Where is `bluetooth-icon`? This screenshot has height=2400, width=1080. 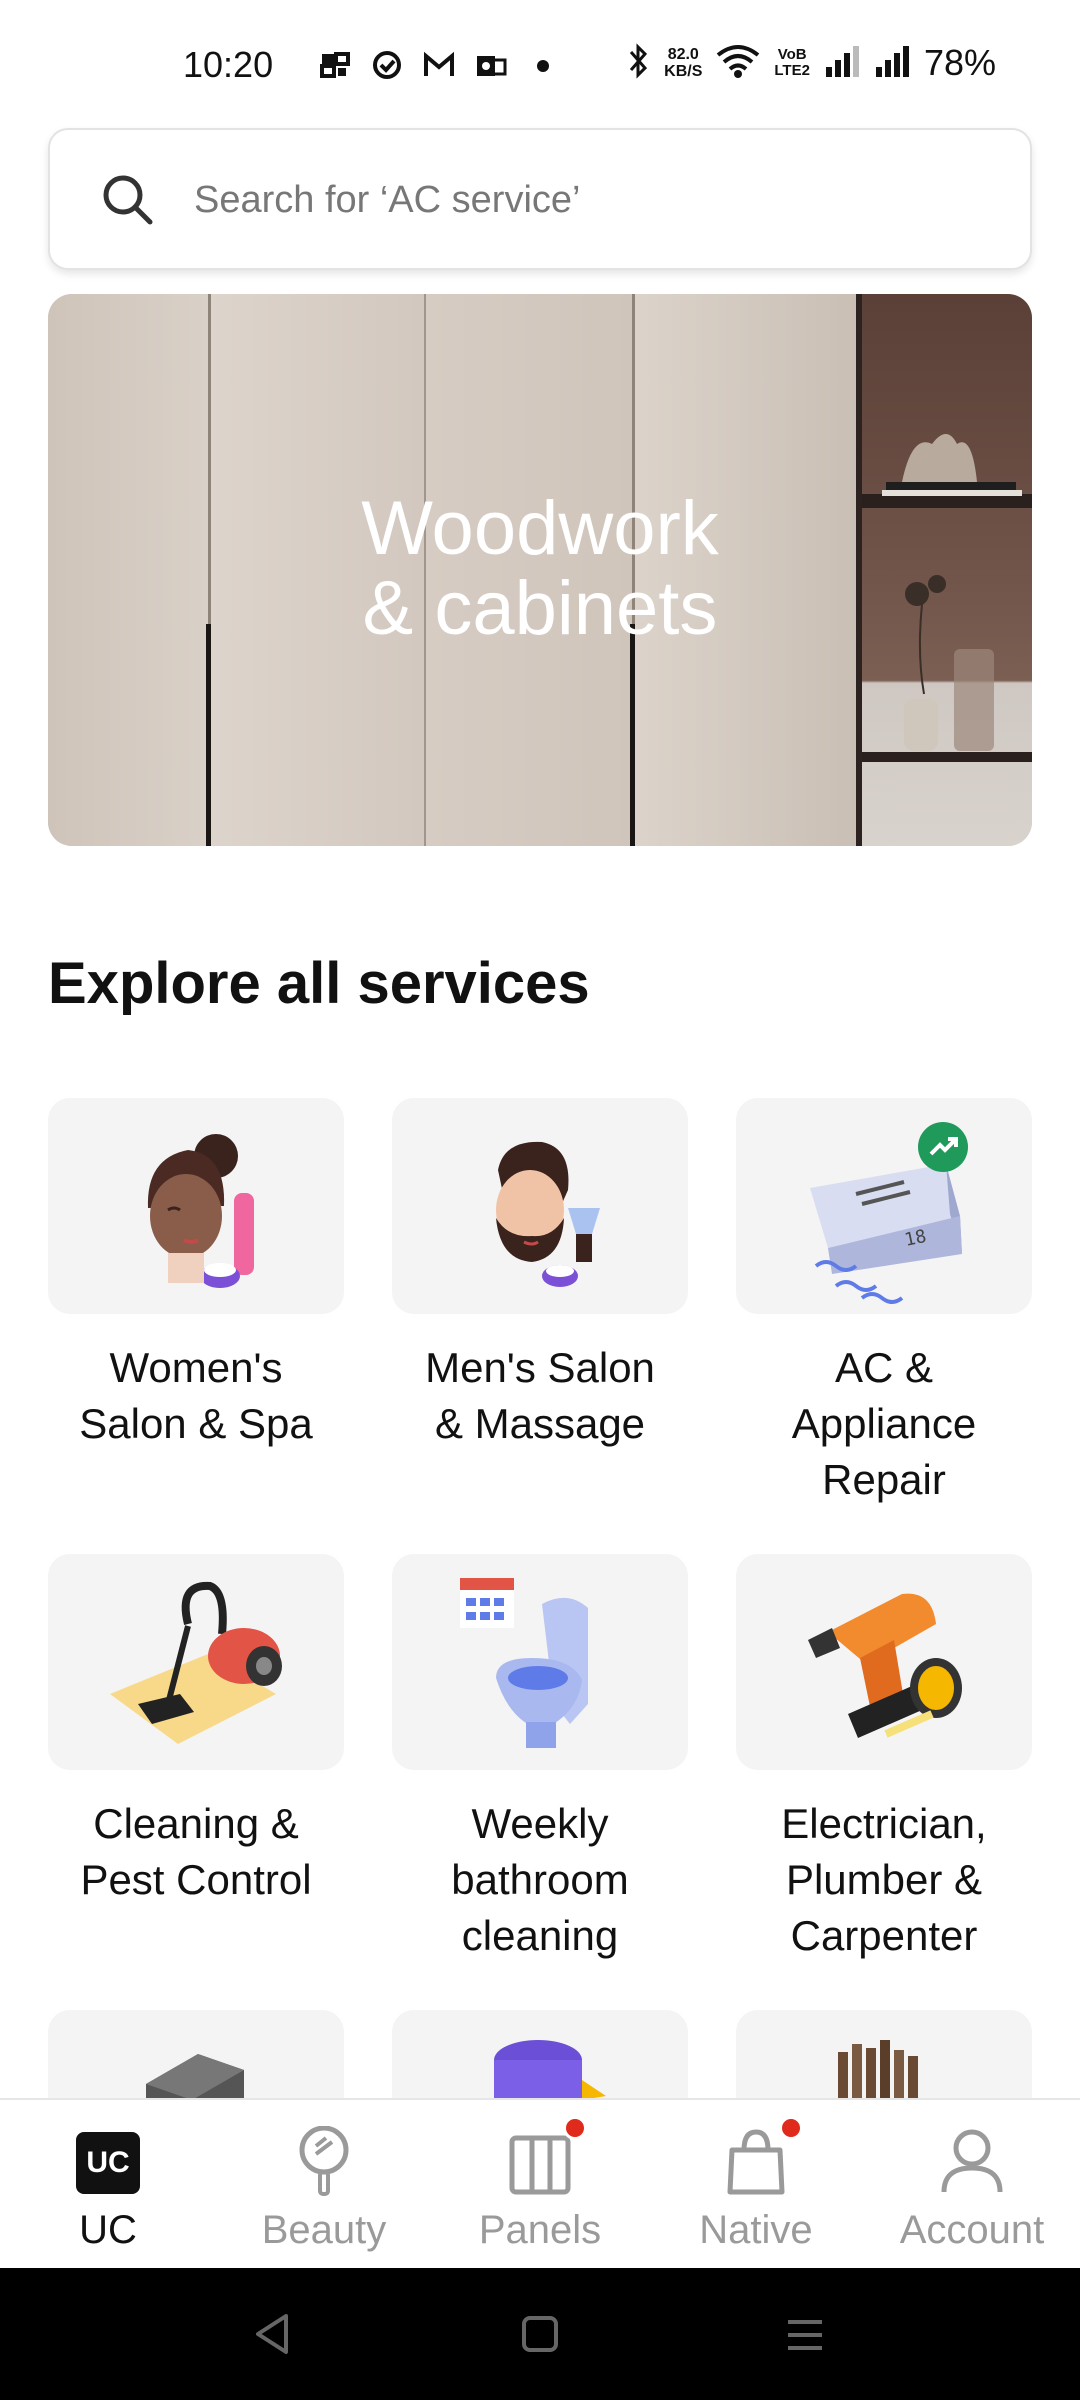 bluetooth-icon is located at coordinates (638, 63).